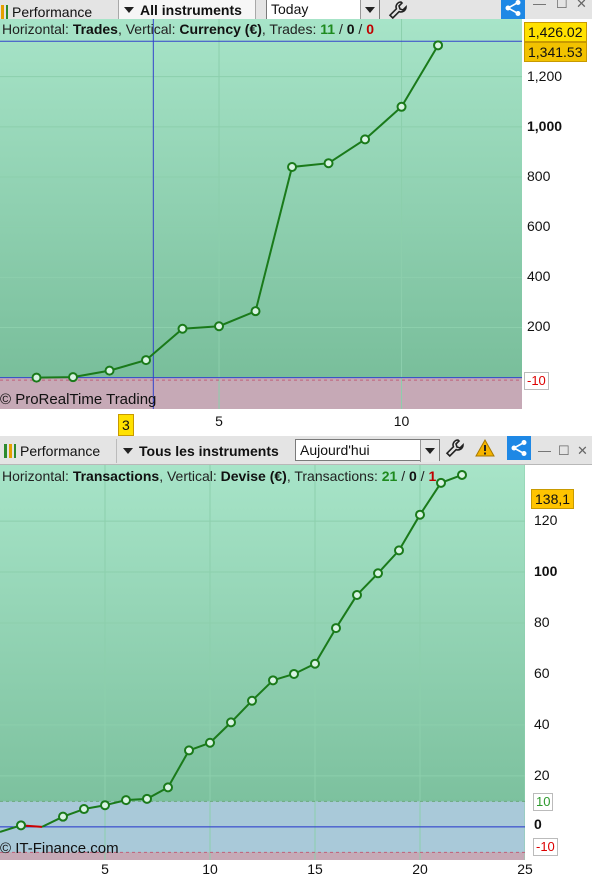 Image resolution: width=592 pixels, height=883 pixels. What do you see at coordinates (455, 448) in the screenshot?
I see `wrench-icon` at bounding box center [455, 448].